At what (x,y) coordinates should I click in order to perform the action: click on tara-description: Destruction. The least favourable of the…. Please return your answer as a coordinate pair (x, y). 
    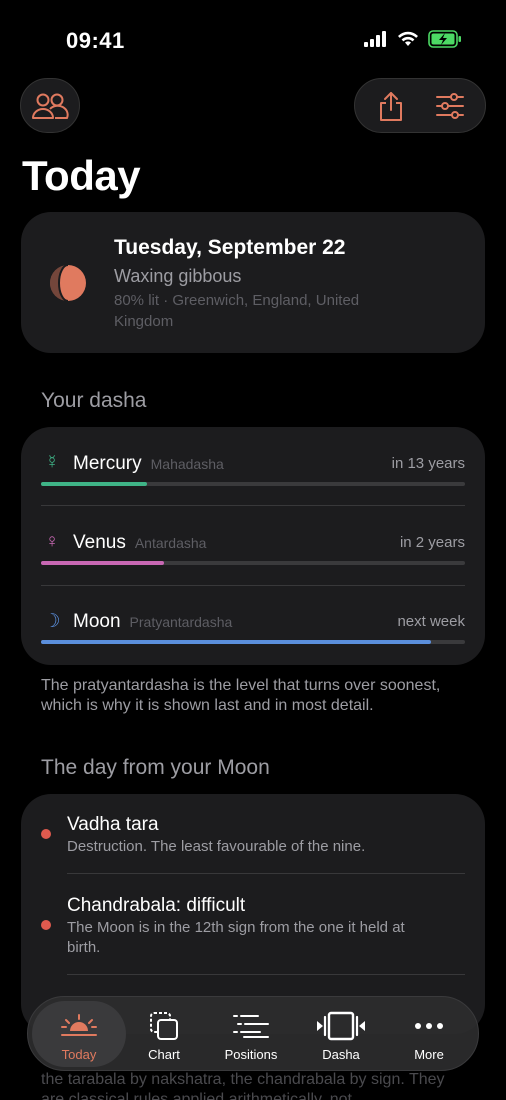
    Looking at the image, I should click on (216, 846).